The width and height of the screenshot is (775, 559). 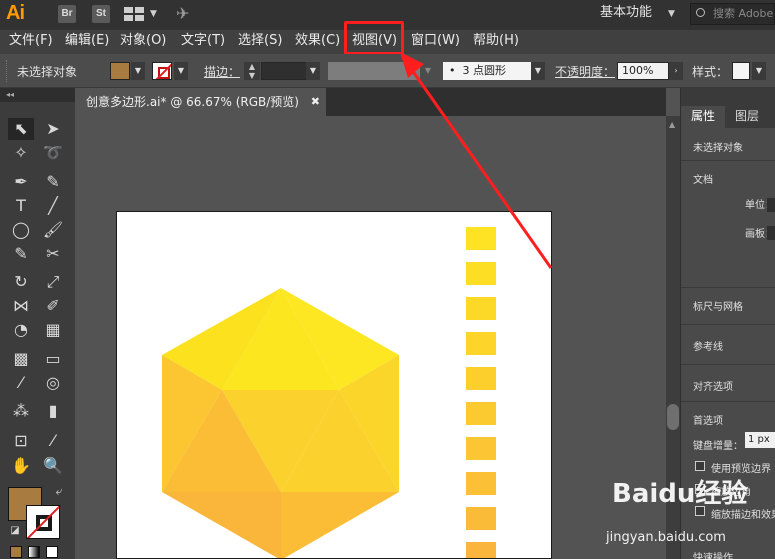 What do you see at coordinates (487, 71) in the screenshot?
I see `brush-definition: • 3 点圆形` at bounding box center [487, 71].